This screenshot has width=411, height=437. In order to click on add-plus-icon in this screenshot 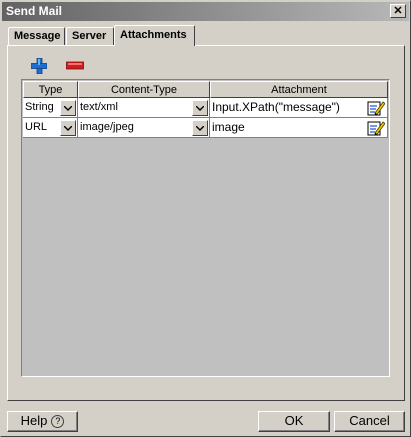, I will do `click(39, 66)`.